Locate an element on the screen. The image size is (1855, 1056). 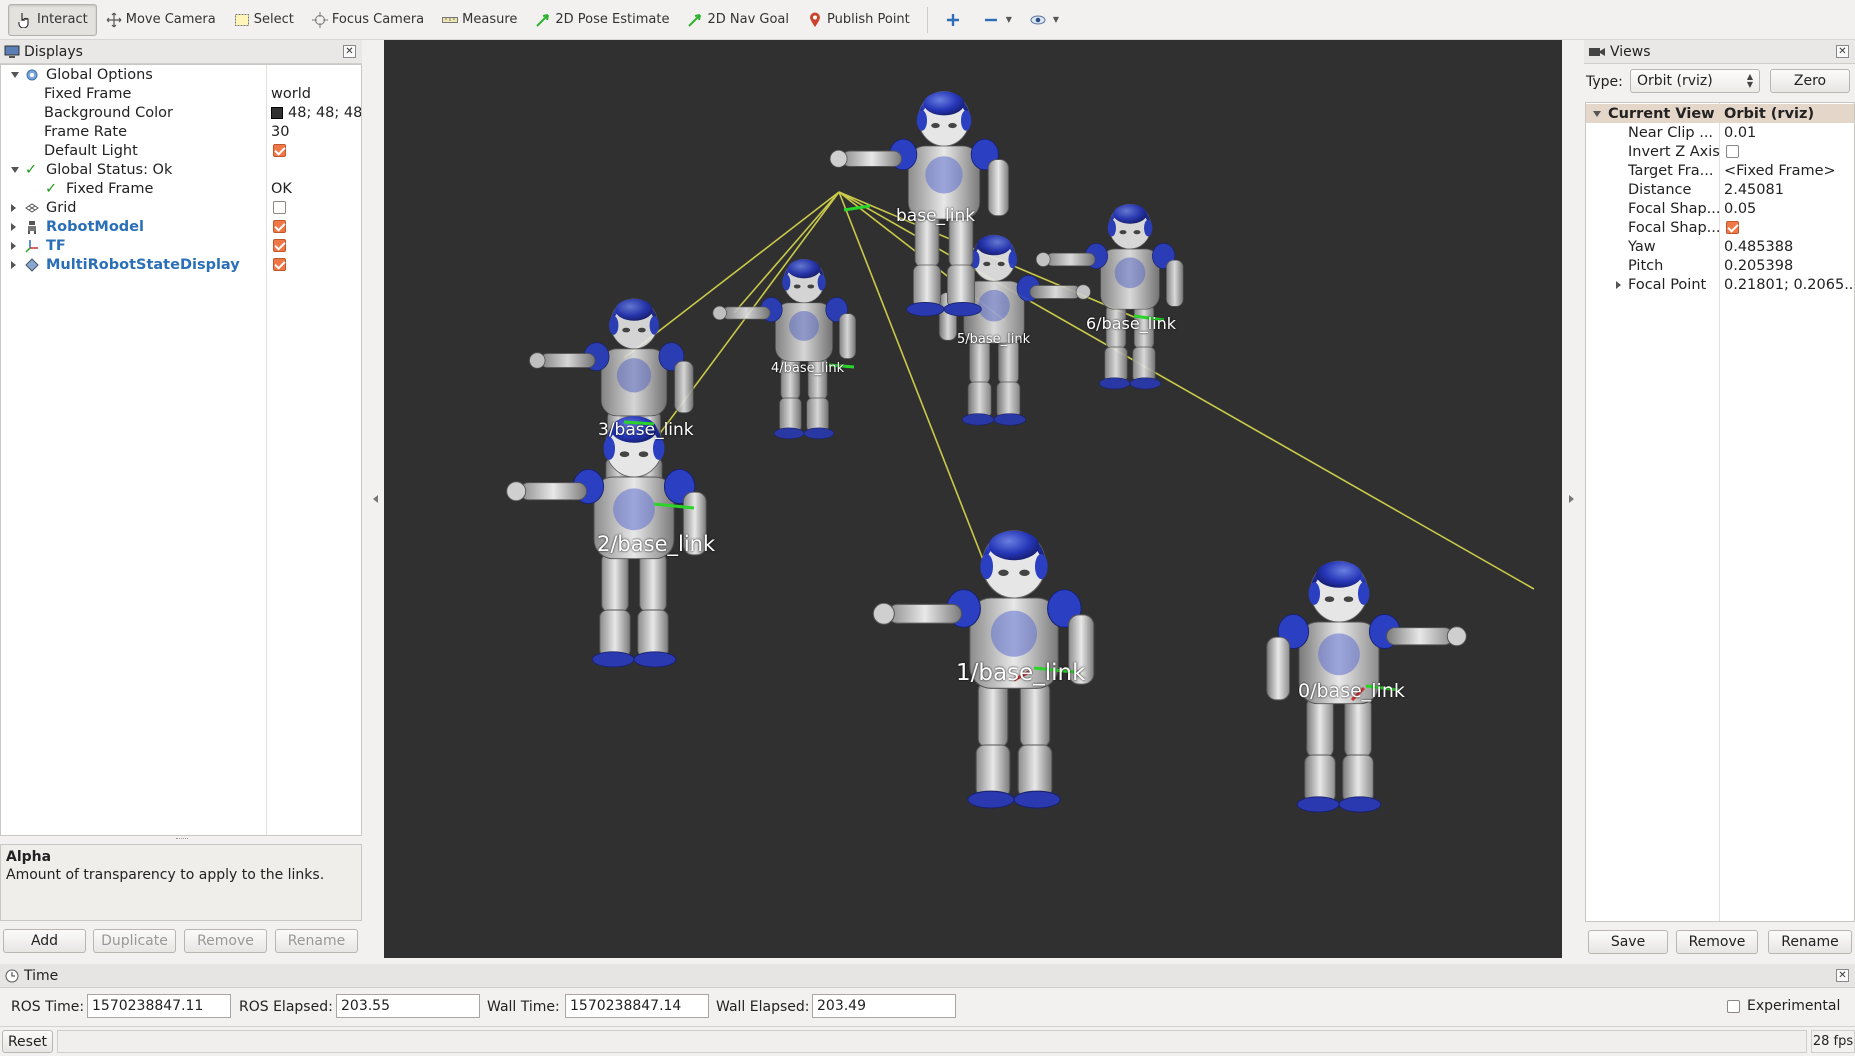
2d-pose-estimate-tool-label: 2D Pose Estimate is located at coordinates (612, 19).